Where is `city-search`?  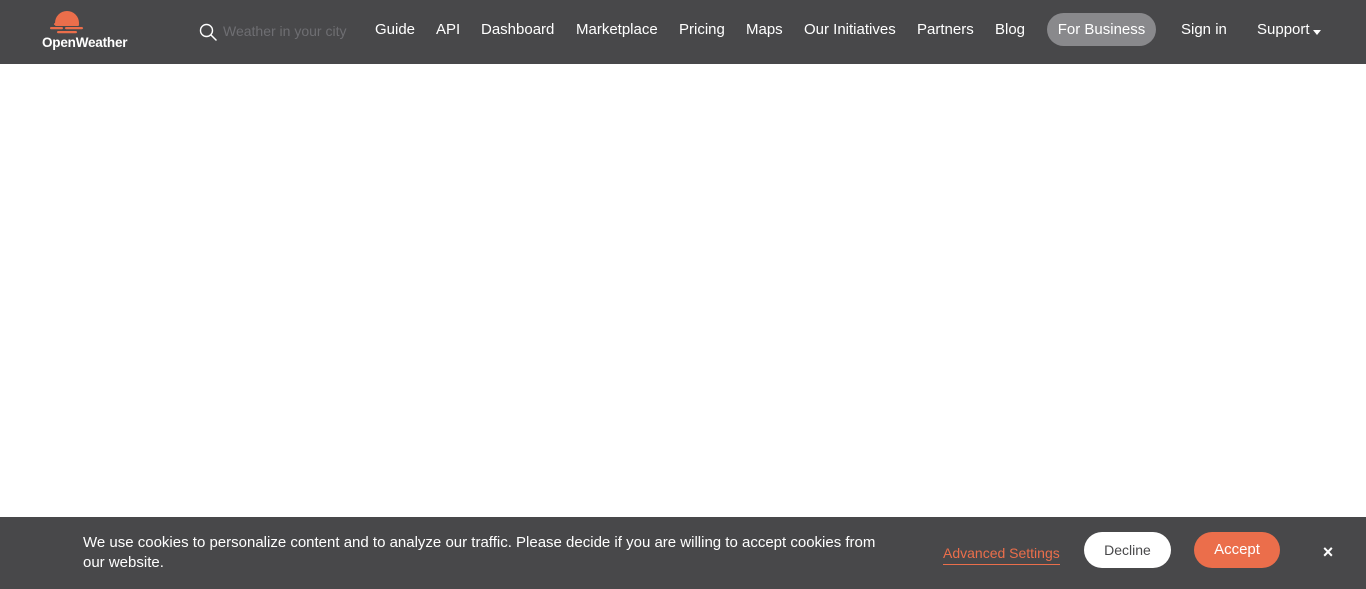
city-search is located at coordinates (279, 31).